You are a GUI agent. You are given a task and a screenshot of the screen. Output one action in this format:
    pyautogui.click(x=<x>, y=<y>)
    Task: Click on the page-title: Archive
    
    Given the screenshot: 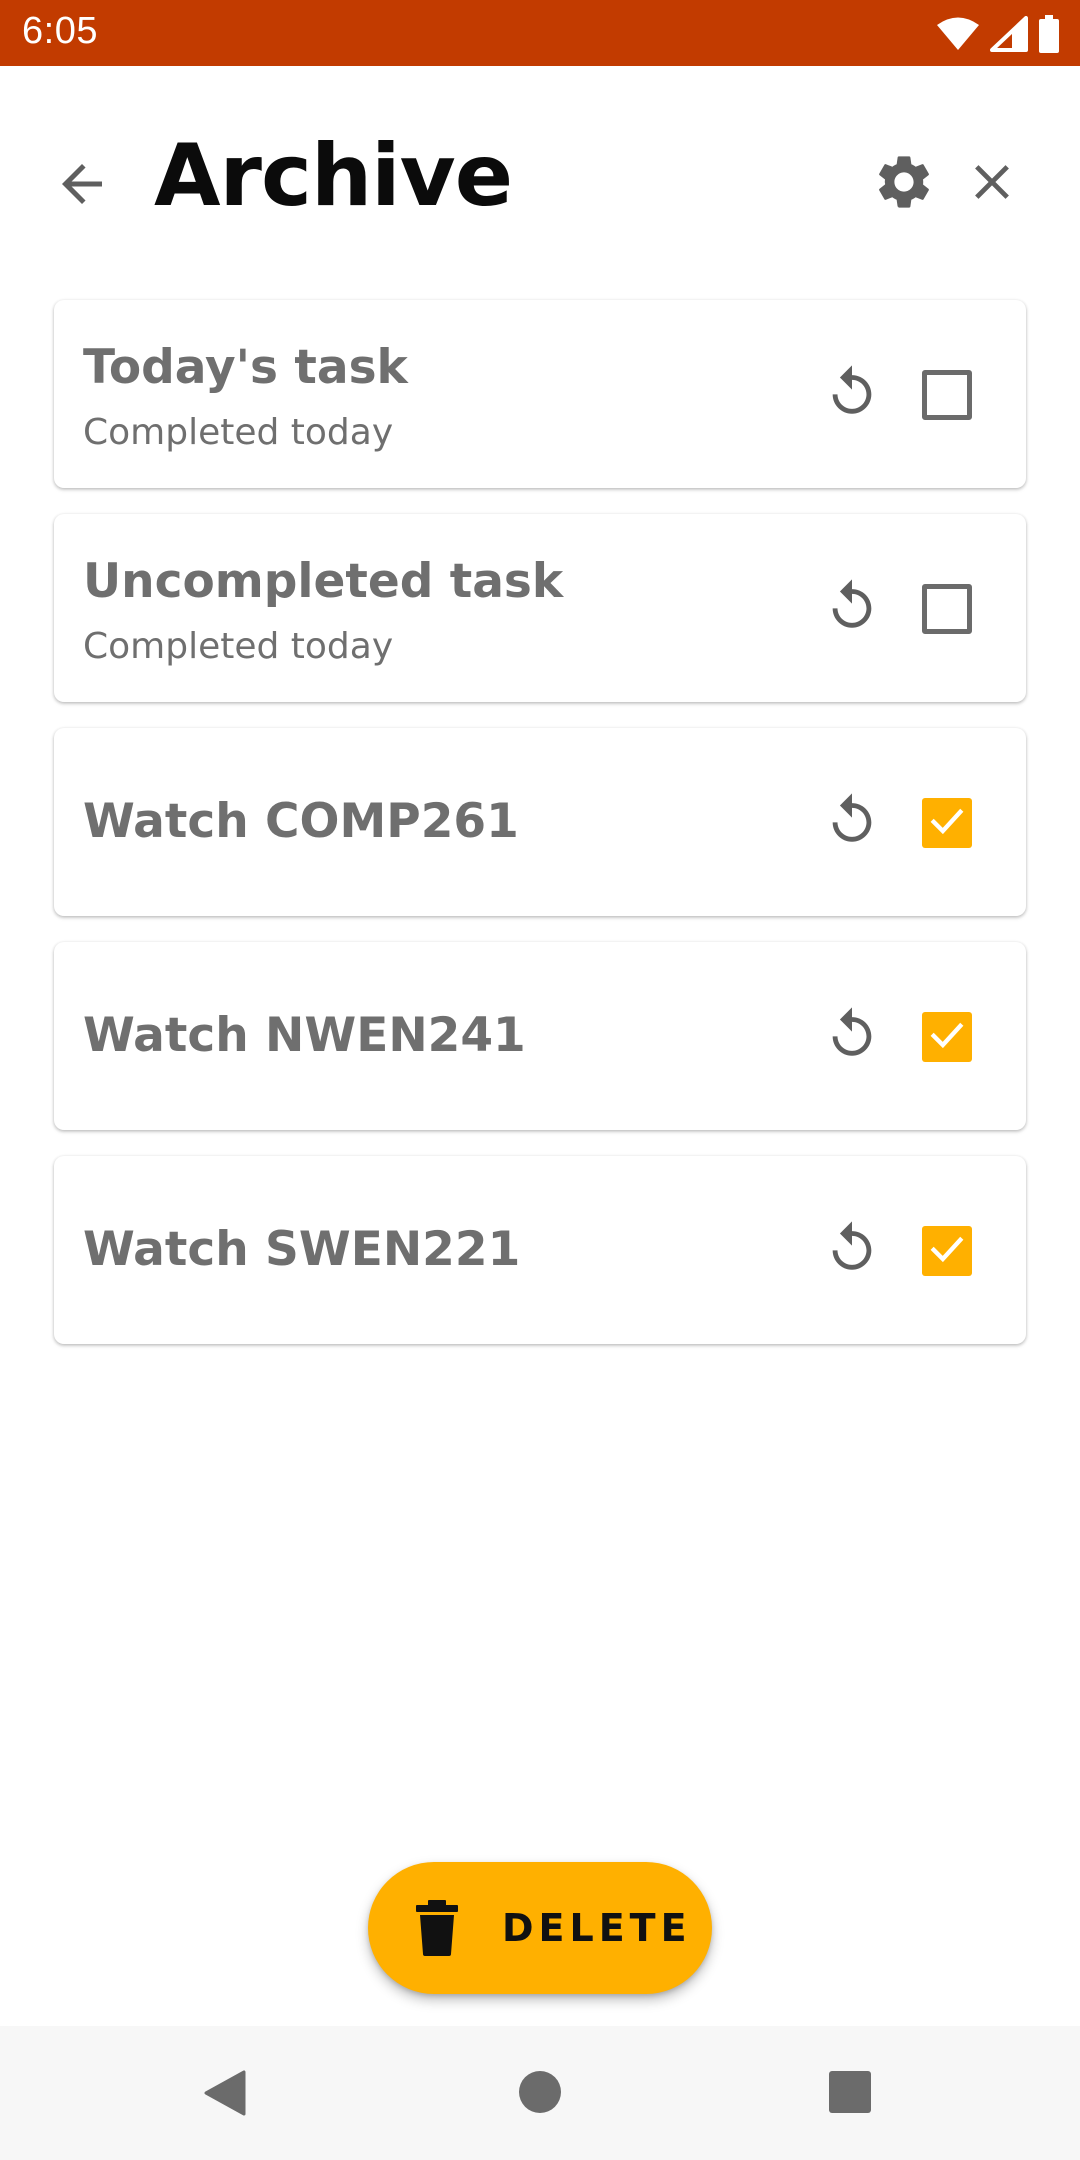 What is the action you would take?
    pyautogui.click(x=333, y=176)
    